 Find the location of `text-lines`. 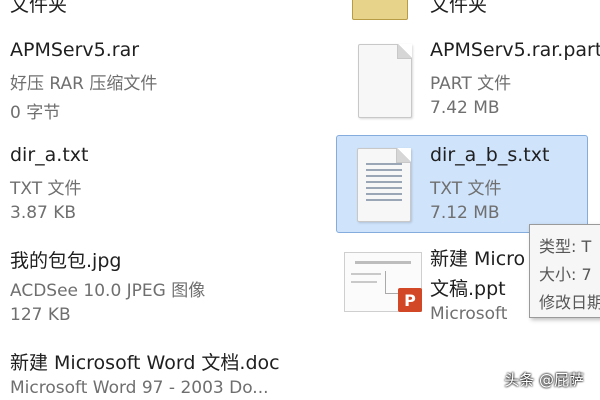

text-lines is located at coordinates (384, 184).